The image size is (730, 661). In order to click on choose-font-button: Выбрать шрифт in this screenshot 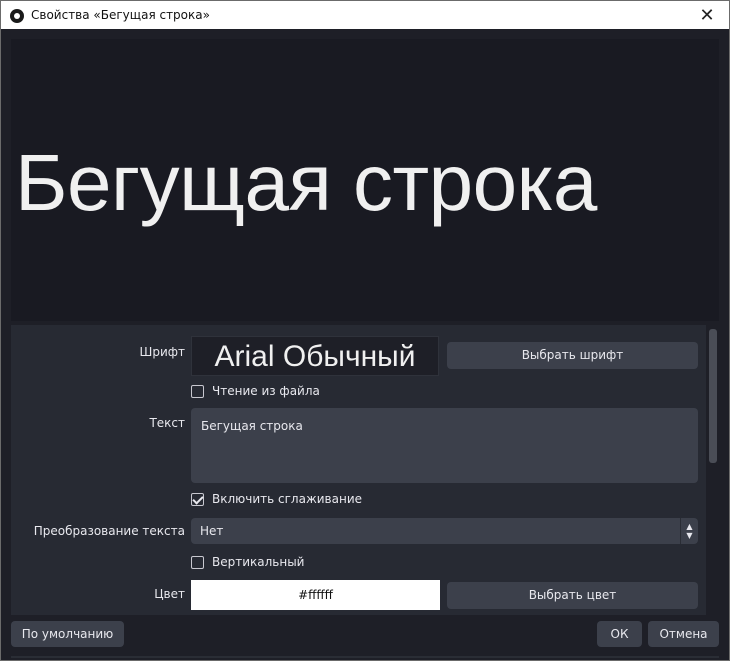, I will do `click(572, 355)`.